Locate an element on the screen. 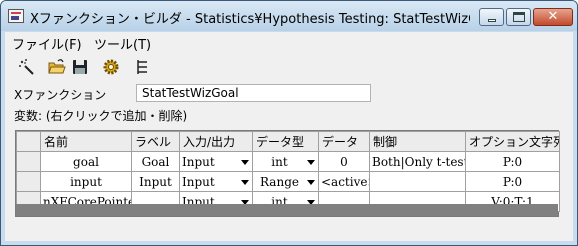 This screenshot has width=578, height=246. column-header-io: 入力/出力 is located at coordinates (216, 141).